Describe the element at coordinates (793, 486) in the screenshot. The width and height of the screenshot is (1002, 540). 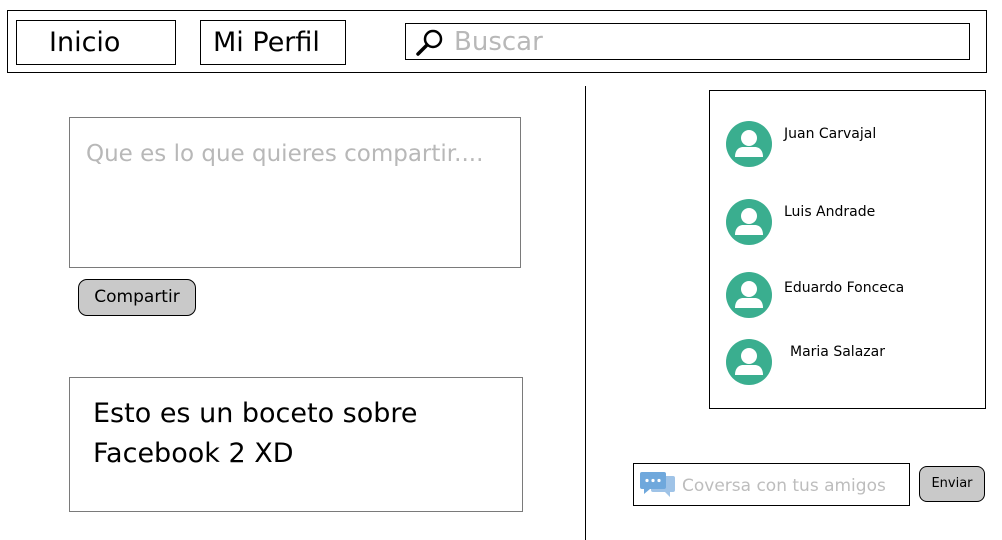
I see `chat-input` at that location.